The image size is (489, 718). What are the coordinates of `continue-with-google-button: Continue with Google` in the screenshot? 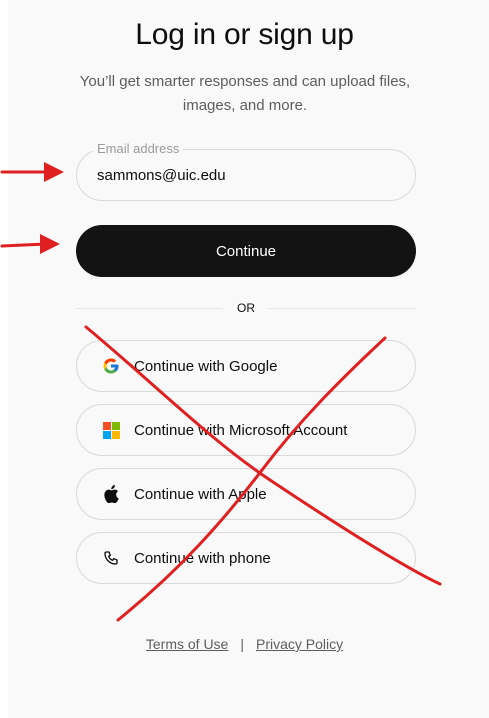 It's located at (246, 366).